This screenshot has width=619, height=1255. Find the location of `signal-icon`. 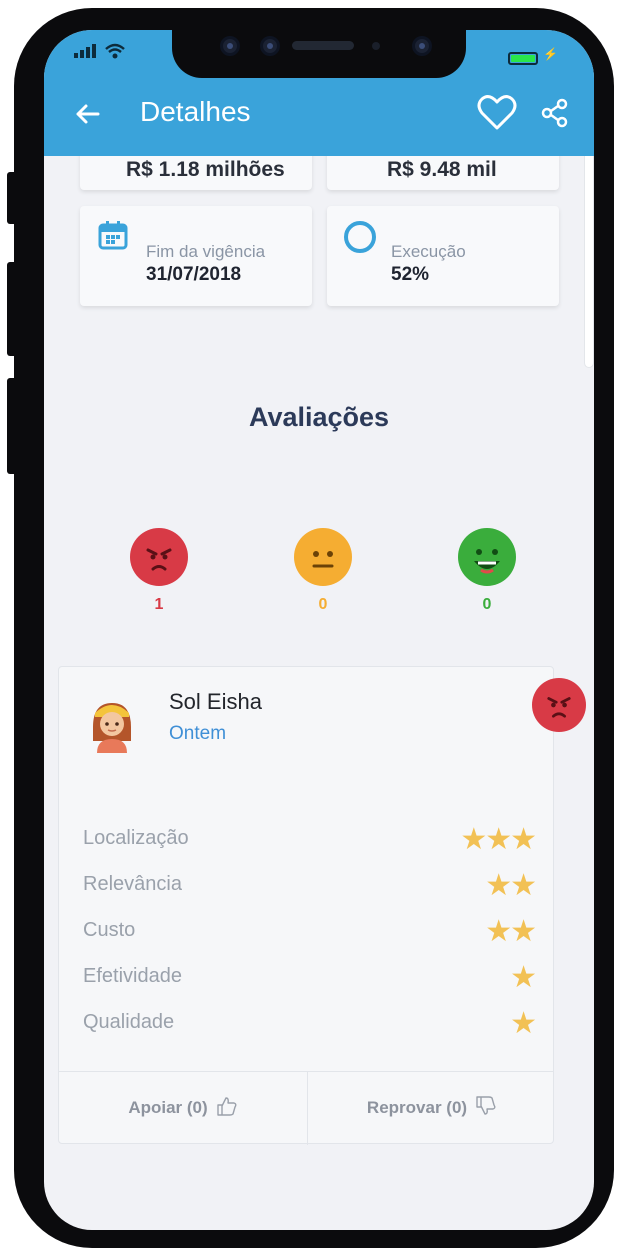

signal-icon is located at coordinates (86, 53).